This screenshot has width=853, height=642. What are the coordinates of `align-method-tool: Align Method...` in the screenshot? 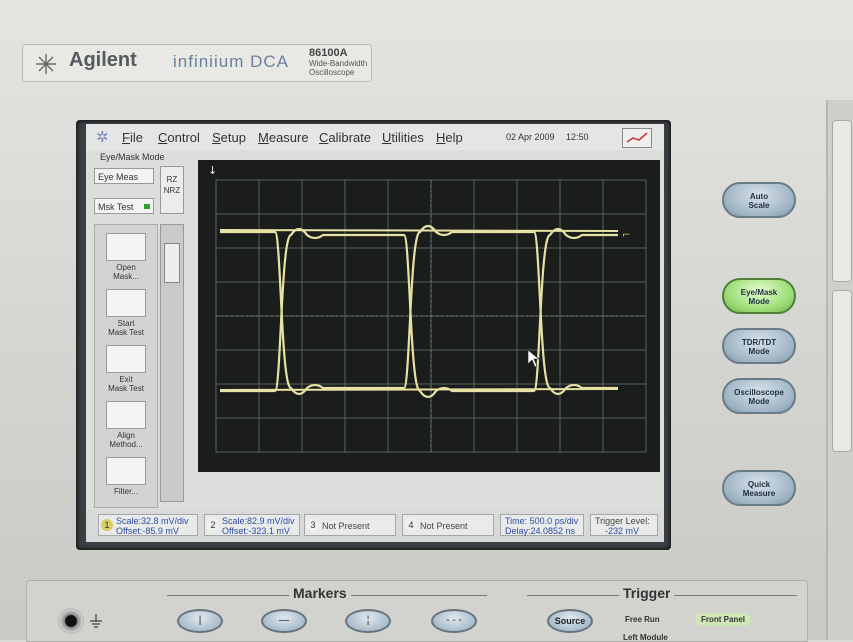 It's located at (126, 425).